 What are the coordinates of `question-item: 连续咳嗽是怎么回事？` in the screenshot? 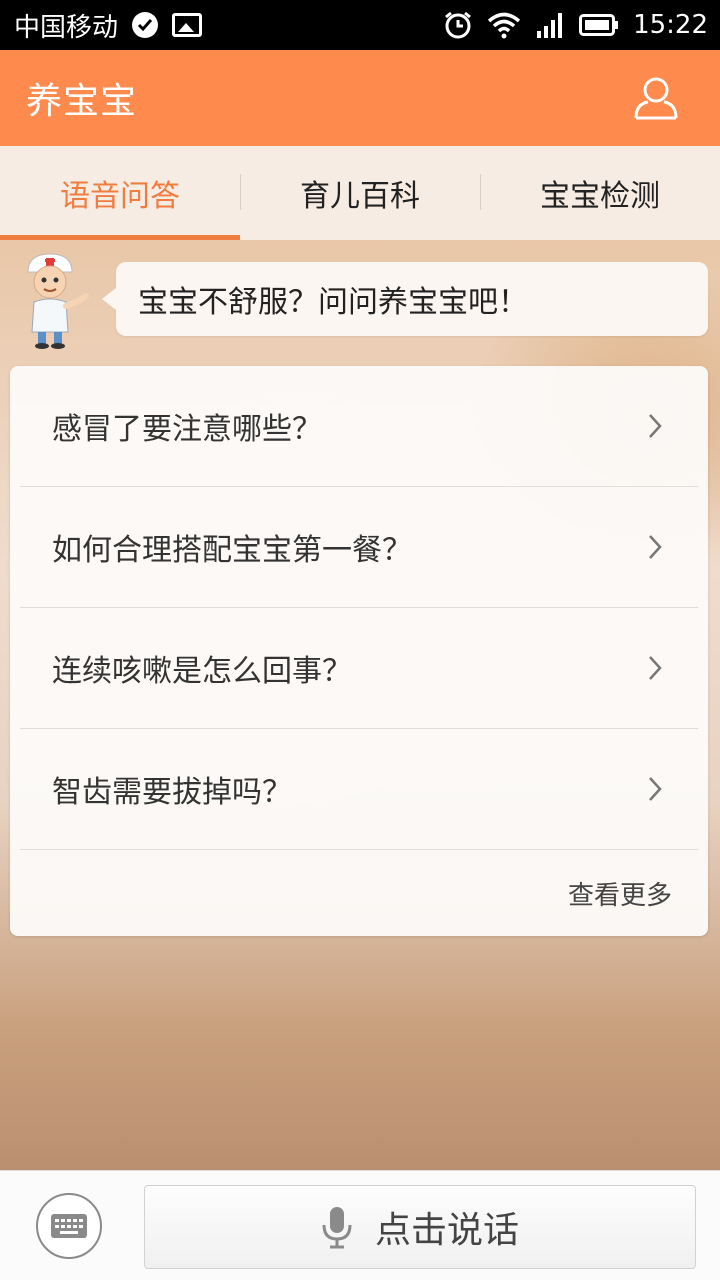 It's located at (359, 668).